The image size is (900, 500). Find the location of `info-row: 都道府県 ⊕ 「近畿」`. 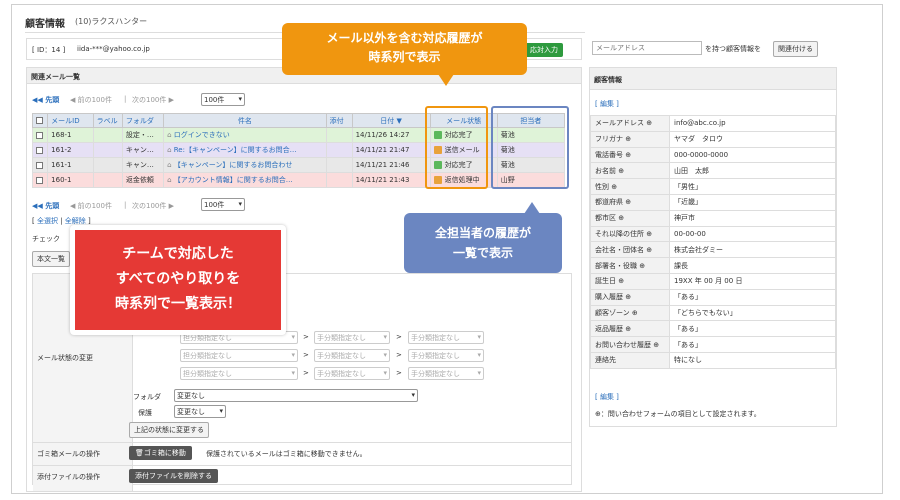

info-row: 都道府県 ⊕ 「近畿」 is located at coordinates (713, 202).